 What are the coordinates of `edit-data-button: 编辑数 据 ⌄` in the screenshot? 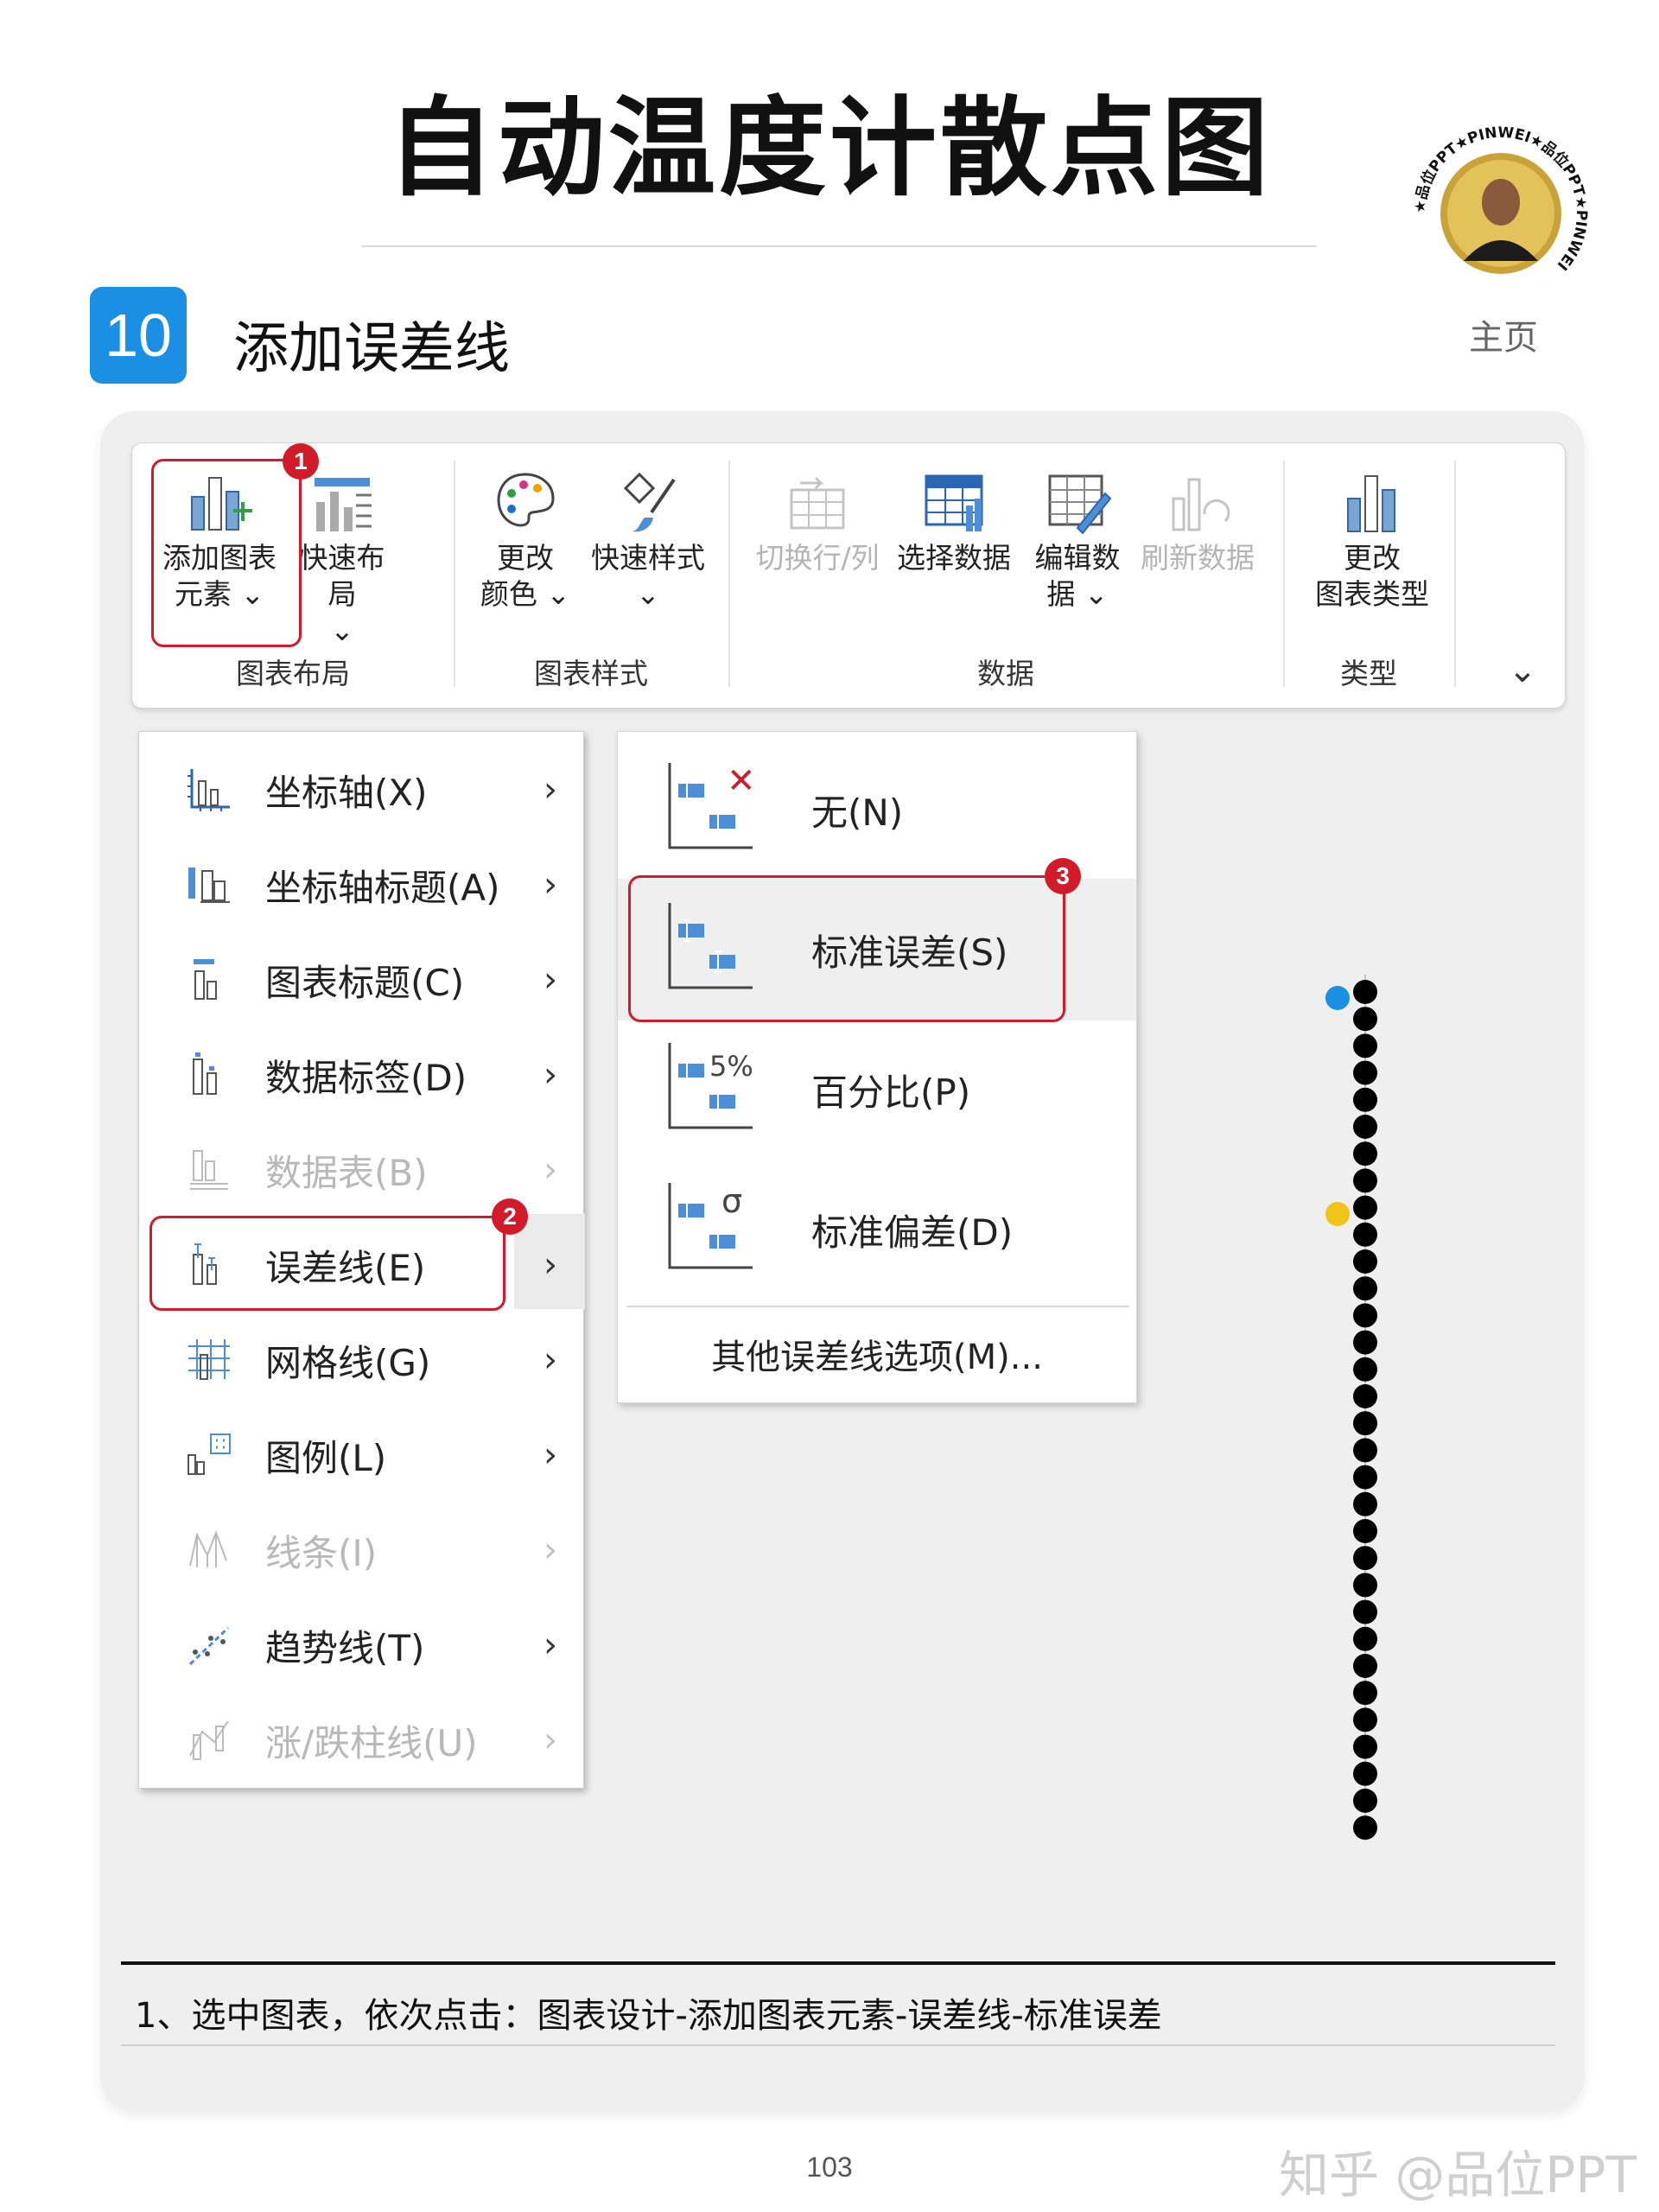 It's located at (1077, 540).